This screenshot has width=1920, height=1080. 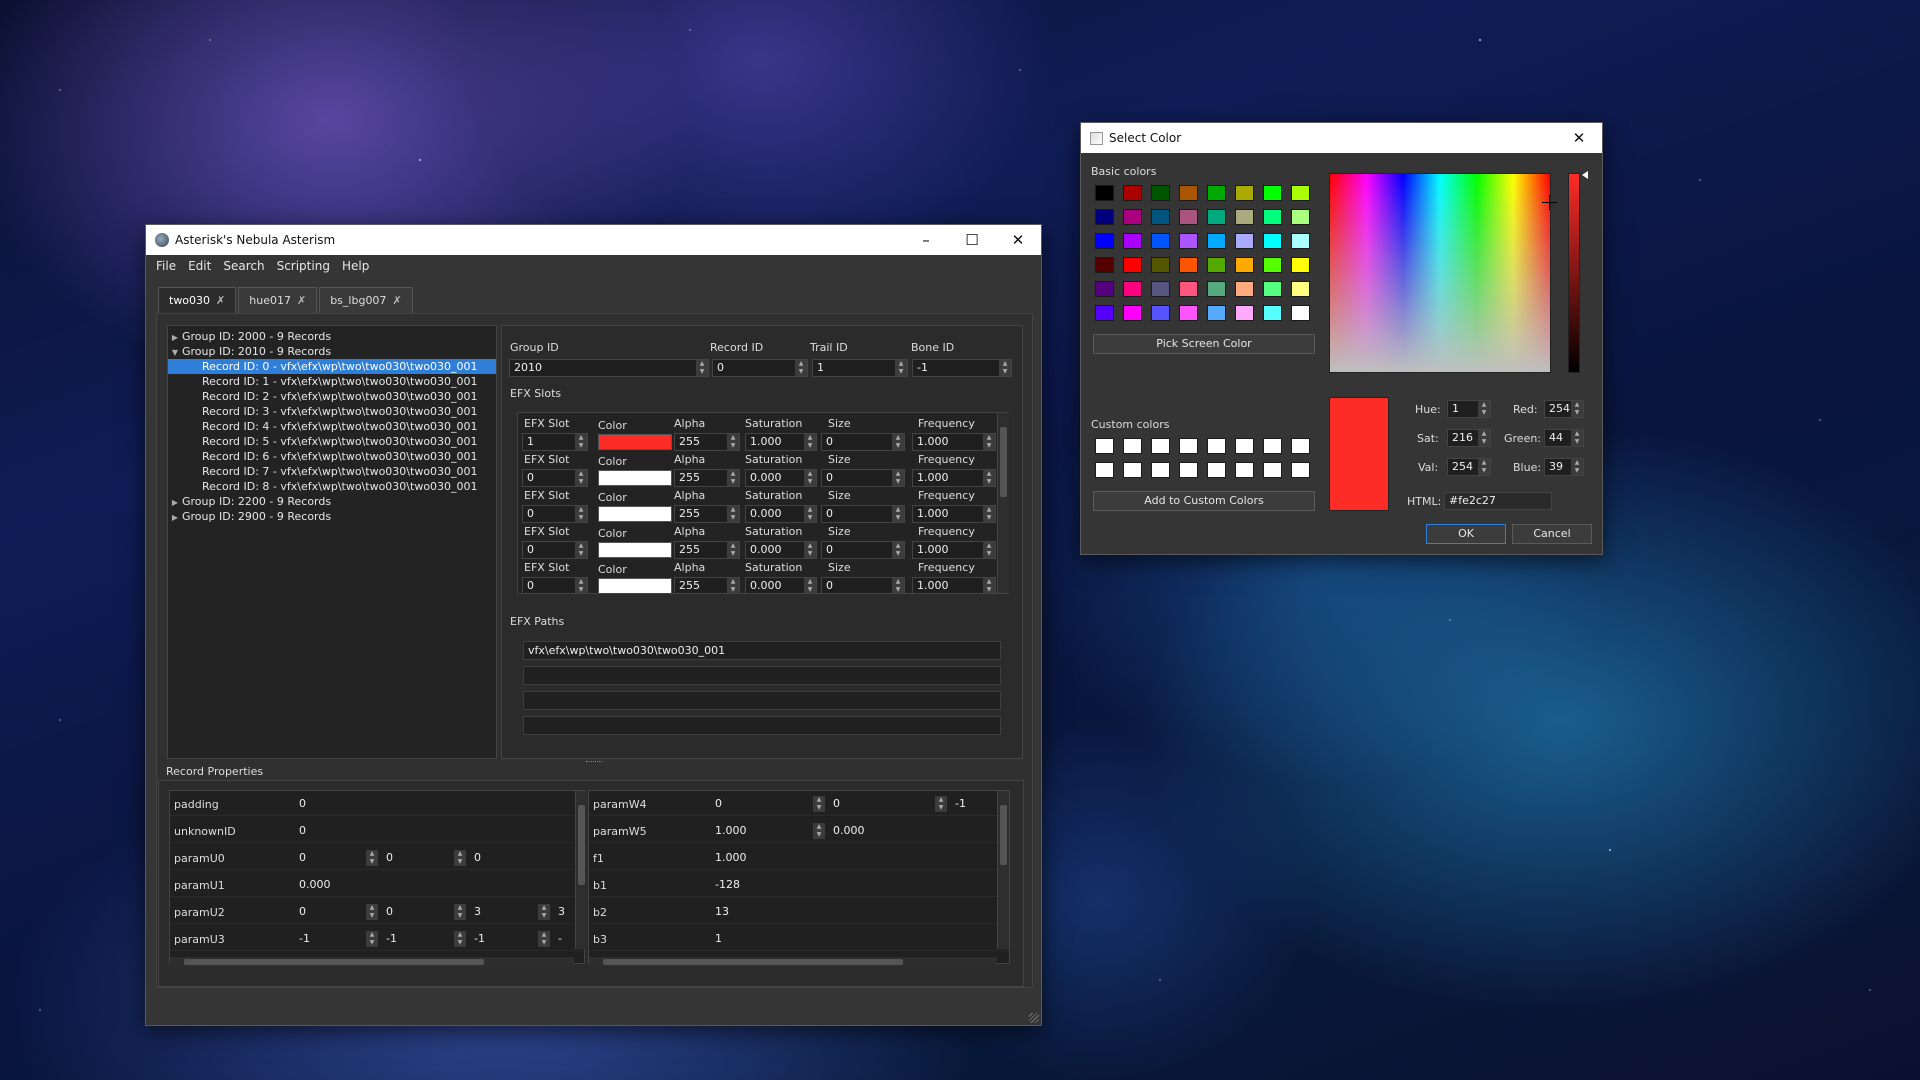 What do you see at coordinates (336, 805) in the screenshot?
I see `property-value-field: 0` at bounding box center [336, 805].